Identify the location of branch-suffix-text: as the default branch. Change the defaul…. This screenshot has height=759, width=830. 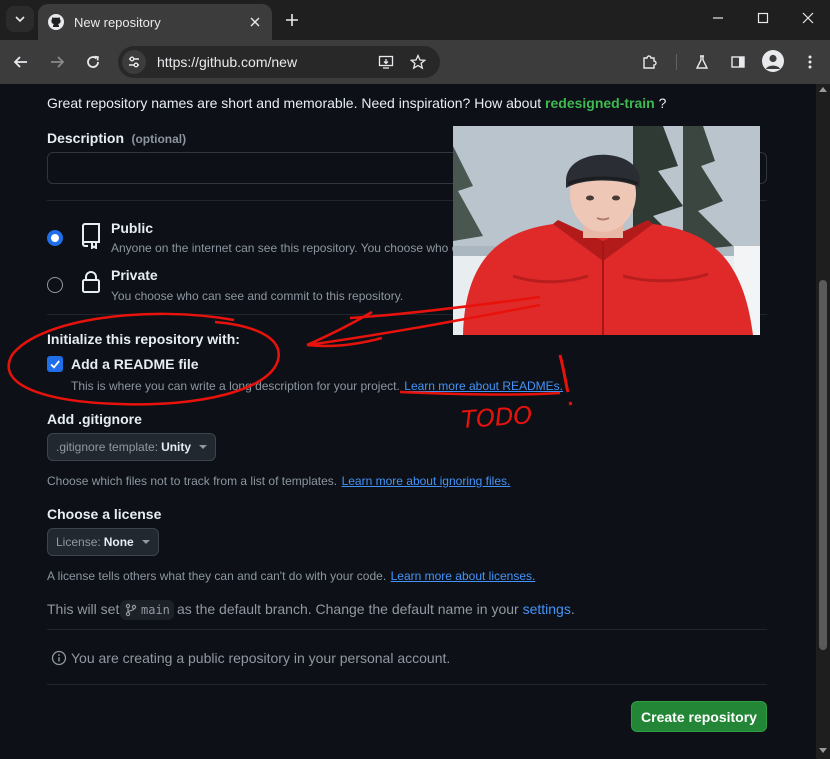
(348, 609).